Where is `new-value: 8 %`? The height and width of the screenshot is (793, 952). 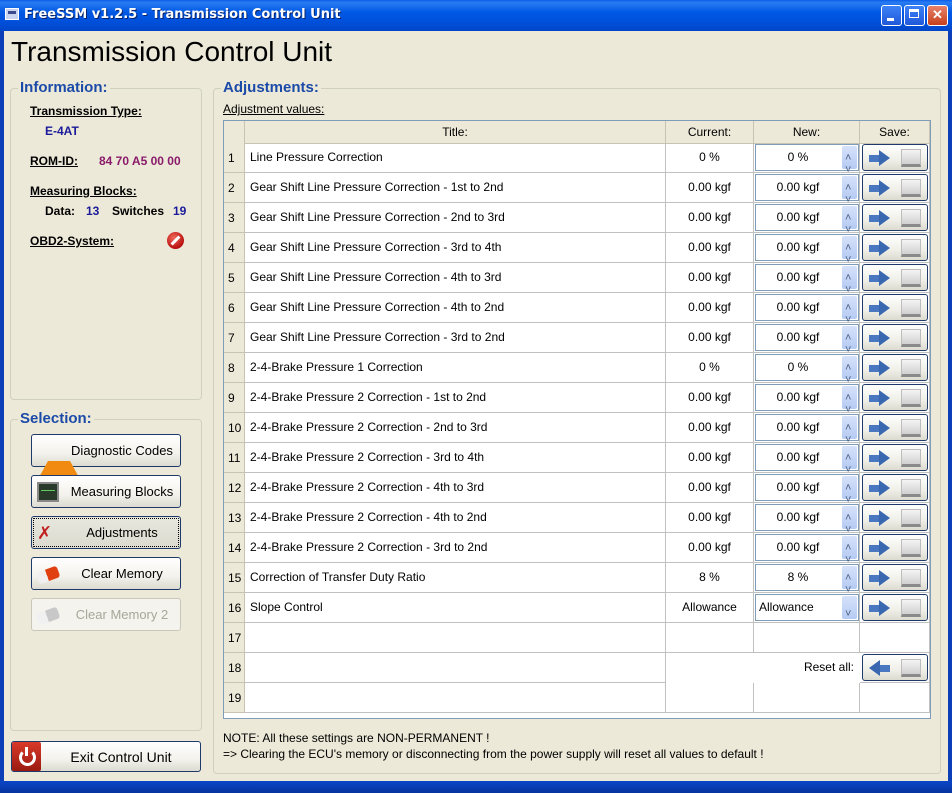 new-value: 8 % is located at coordinates (798, 577).